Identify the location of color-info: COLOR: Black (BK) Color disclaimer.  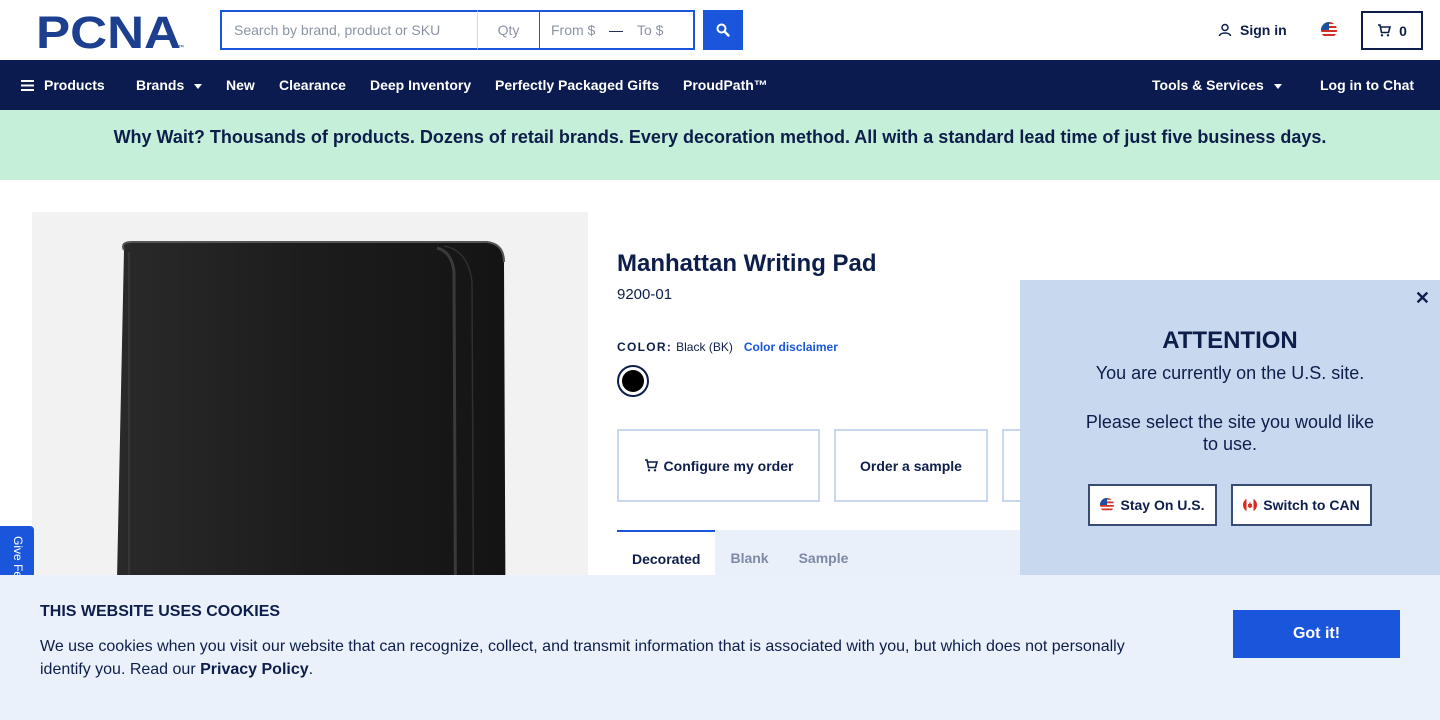
(727, 347).